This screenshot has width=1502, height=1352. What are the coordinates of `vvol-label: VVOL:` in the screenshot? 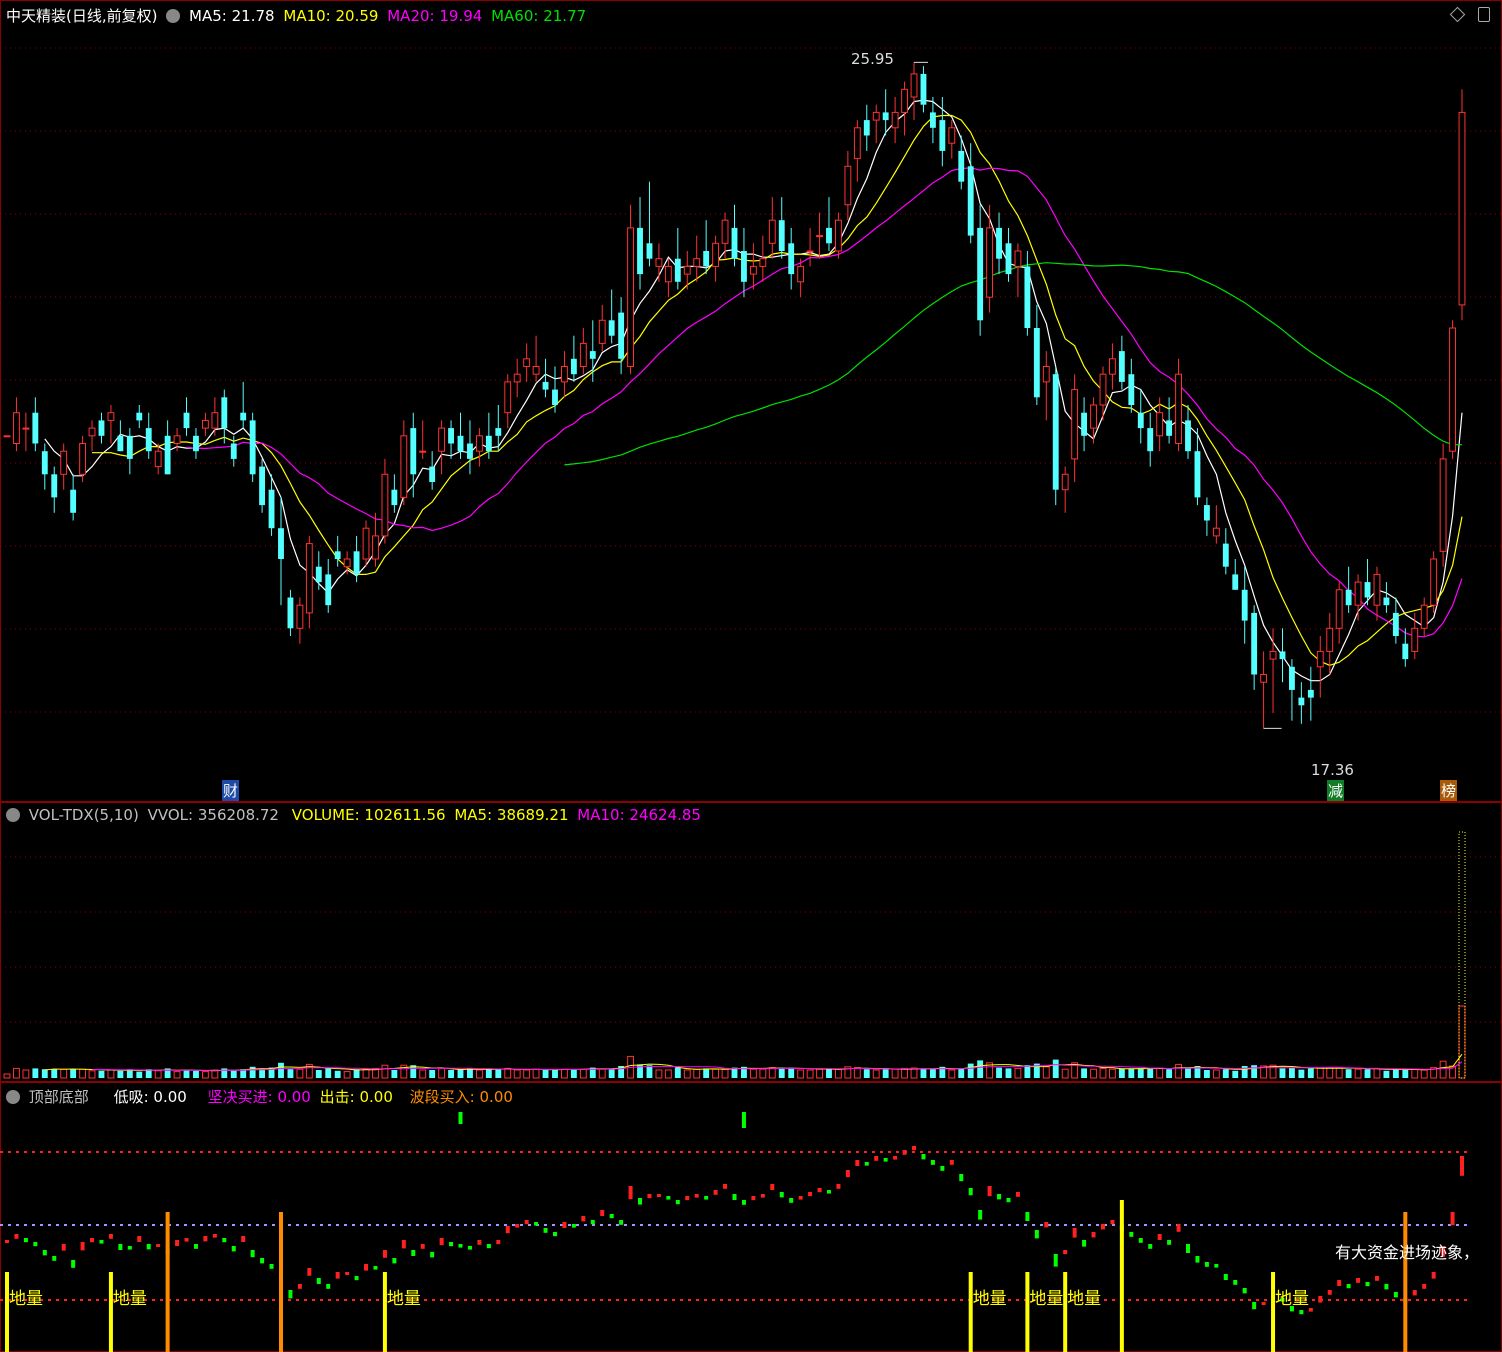 It's located at (170, 815).